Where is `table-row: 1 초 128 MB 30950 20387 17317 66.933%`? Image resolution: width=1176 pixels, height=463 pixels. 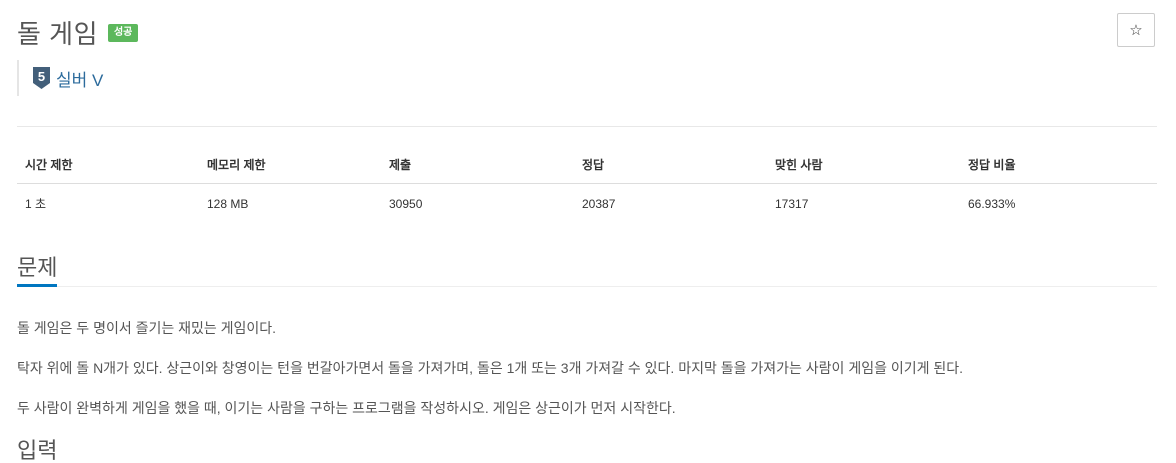
table-row: 1 초 128 MB 30950 20387 17317 66.933% is located at coordinates (587, 204).